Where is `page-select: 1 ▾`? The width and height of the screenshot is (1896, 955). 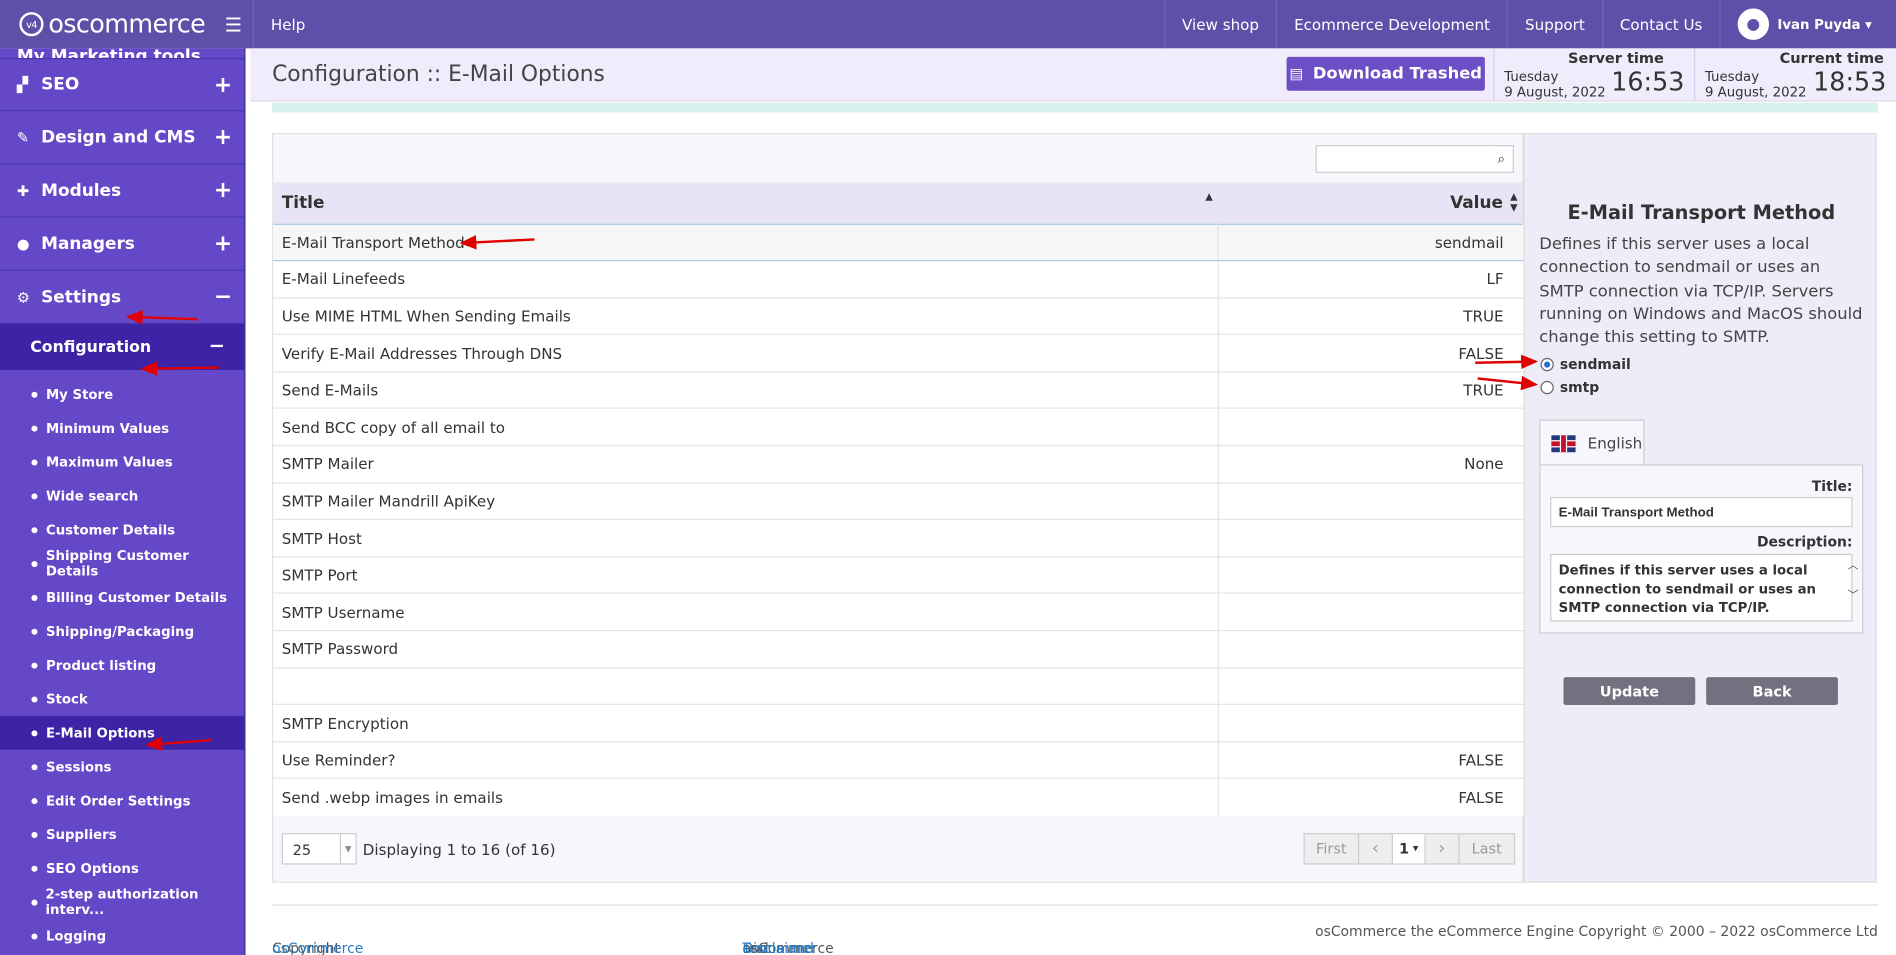 page-select: 1 ▾ is located at coordinates (1409, 849).